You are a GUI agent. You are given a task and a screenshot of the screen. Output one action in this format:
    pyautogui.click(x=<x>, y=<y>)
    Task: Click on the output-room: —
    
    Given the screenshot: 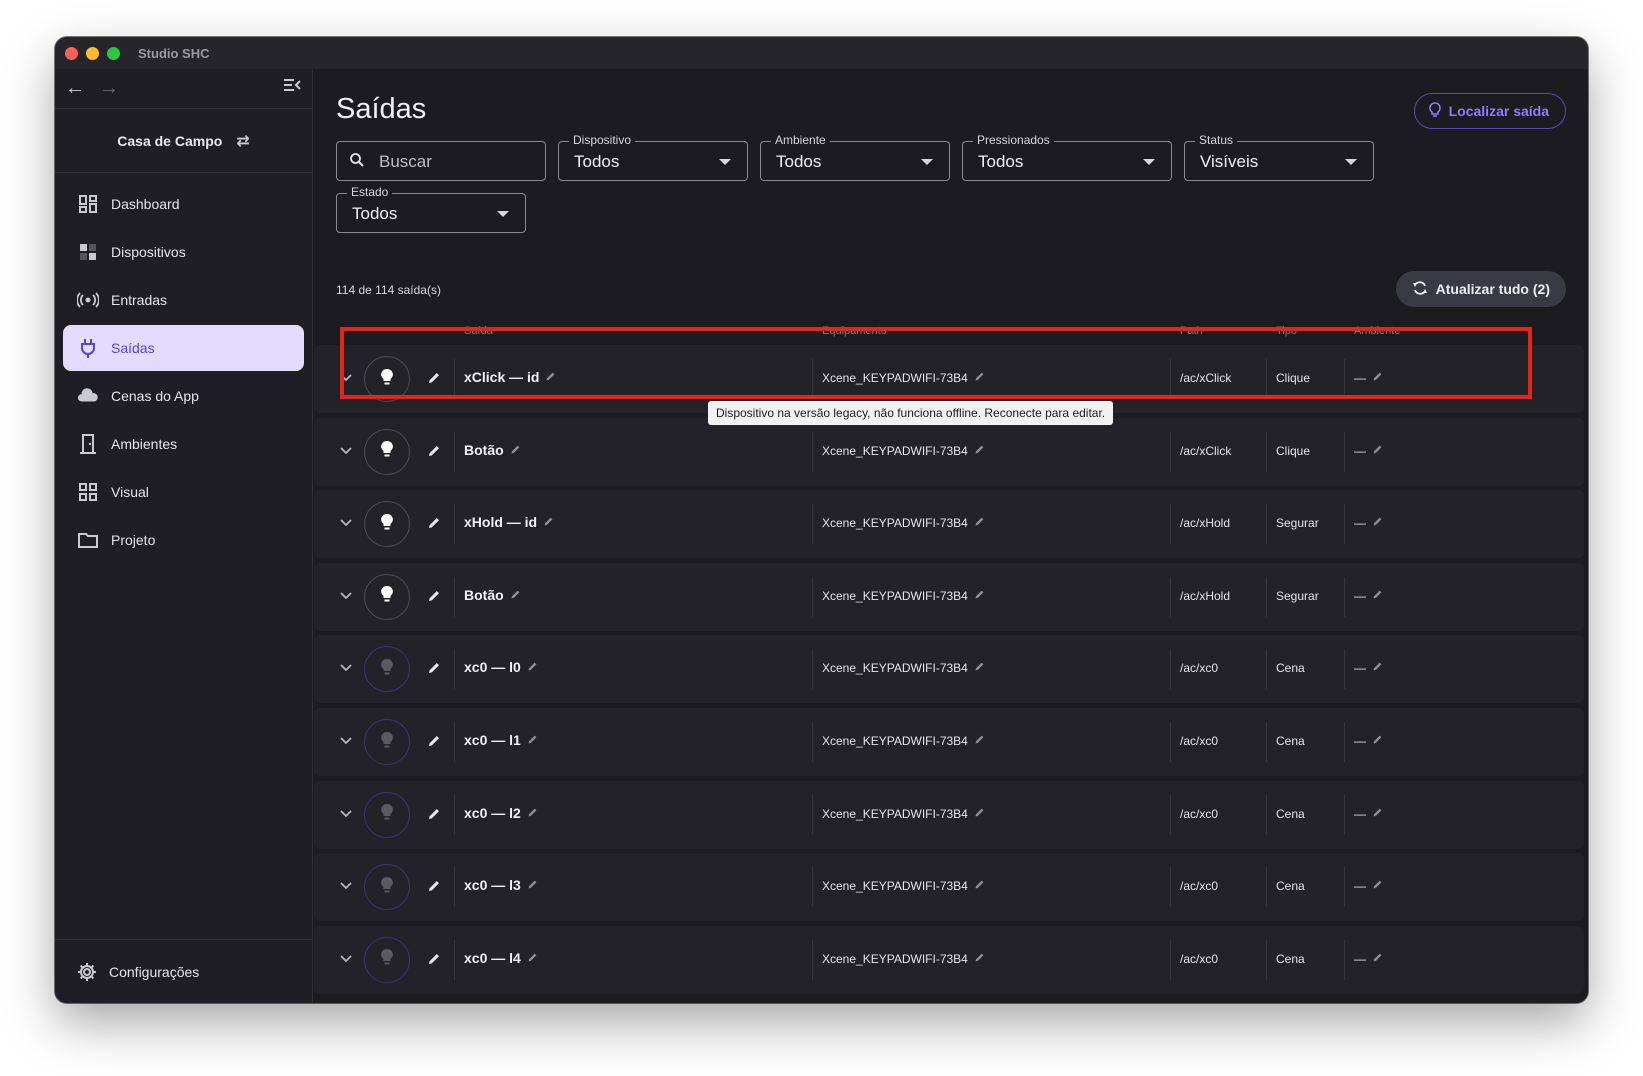 What is the action you would take?
    pyautogui.click(x=1368, y=523)
    